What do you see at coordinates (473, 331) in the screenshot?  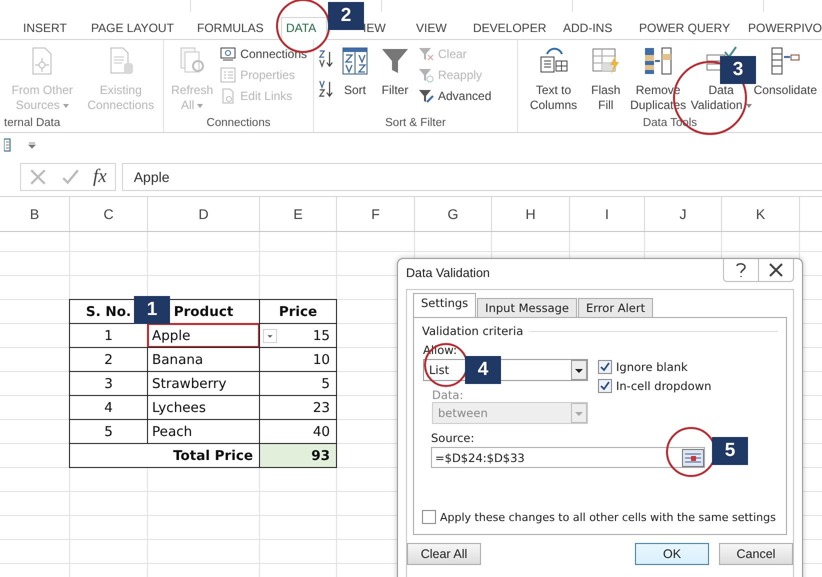 I see `section-title: Validation criteria` at bounding box center [473, 331].